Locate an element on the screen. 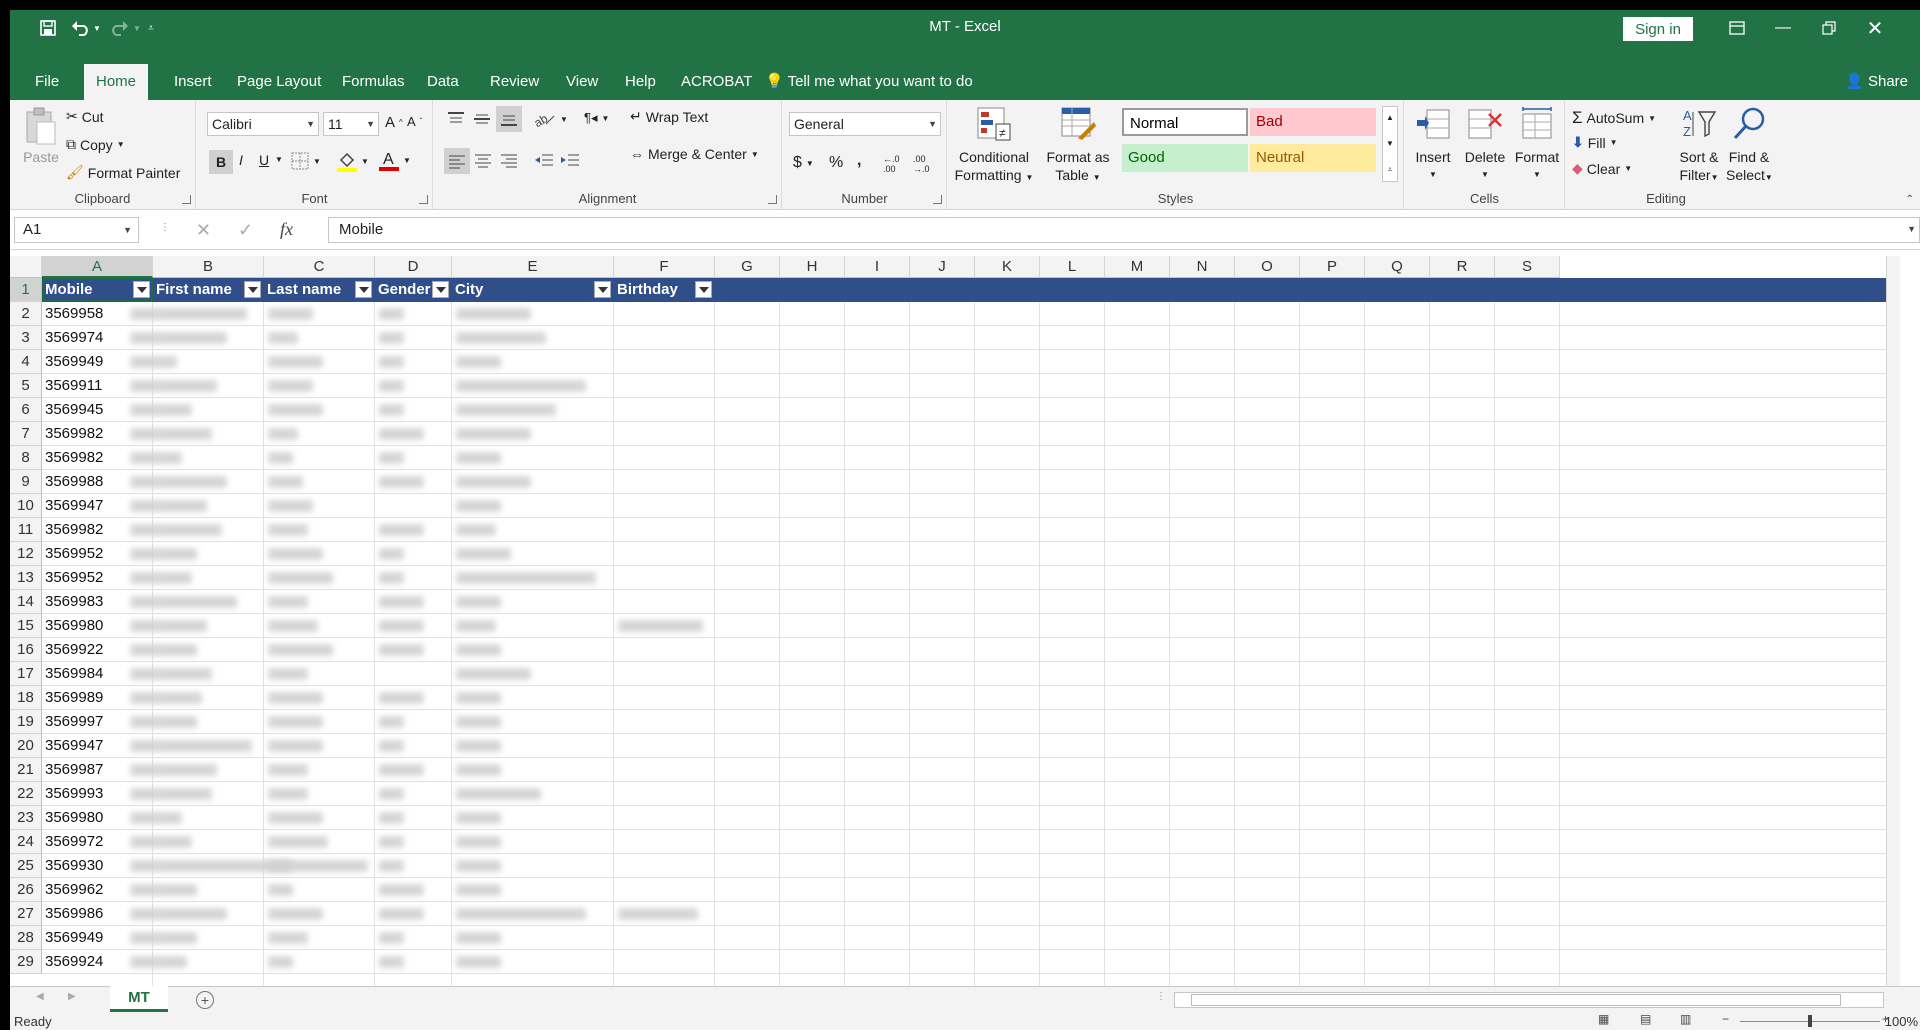 This screenshot has height=1030, width=1920. column-header-c: C is located at coordinates (319, 267).